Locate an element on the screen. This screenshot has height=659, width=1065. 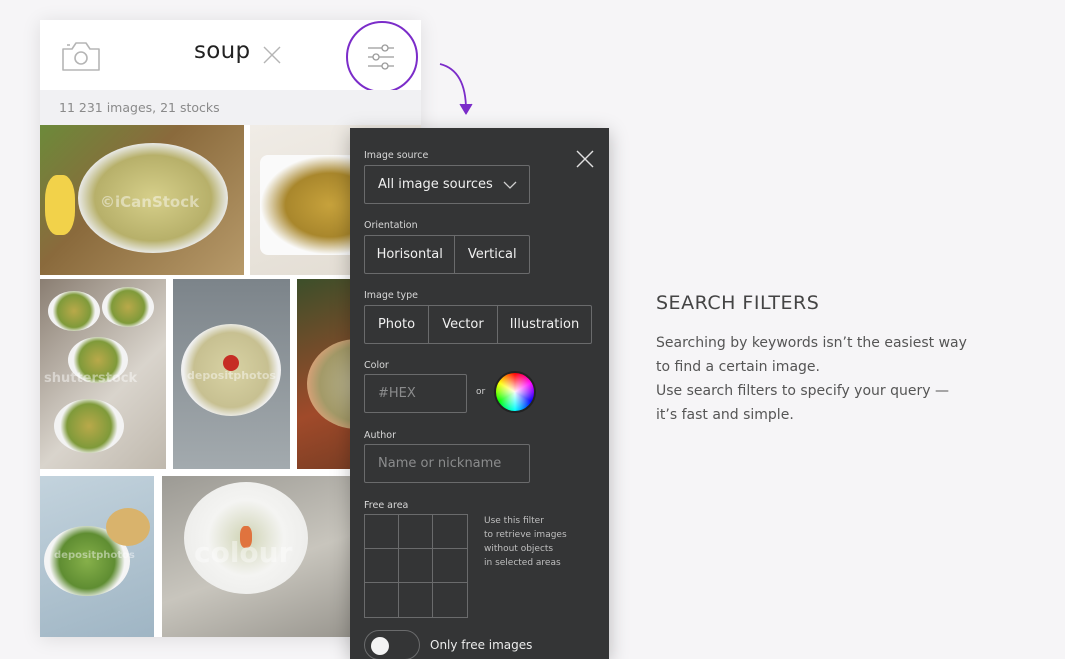
only-free-toggle is located at coordinates (392, 644).